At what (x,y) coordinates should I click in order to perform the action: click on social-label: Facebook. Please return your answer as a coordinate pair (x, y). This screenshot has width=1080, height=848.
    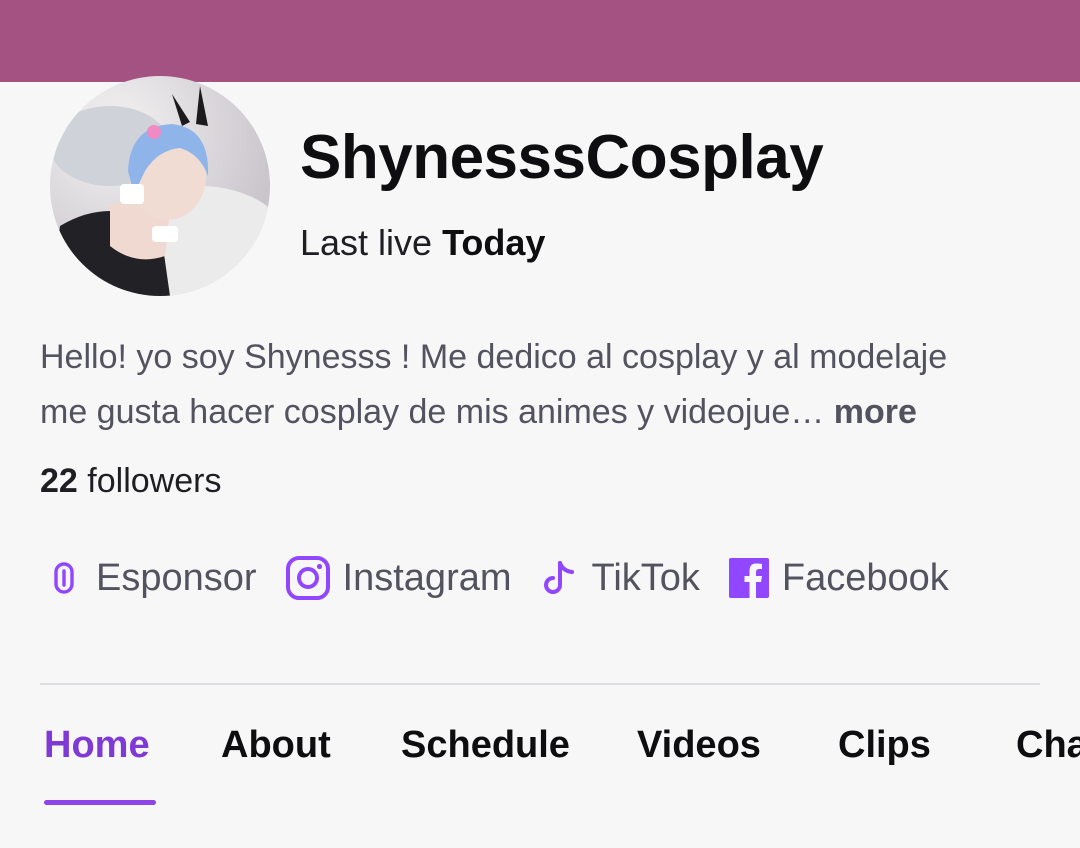
    Looking at the image, I should click on (865, 577).